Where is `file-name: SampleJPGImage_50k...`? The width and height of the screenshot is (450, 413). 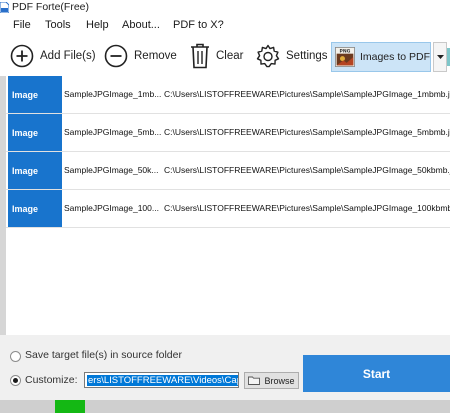
file-name: SampleJPGImage_50k... is located at coordinates (111, 170).